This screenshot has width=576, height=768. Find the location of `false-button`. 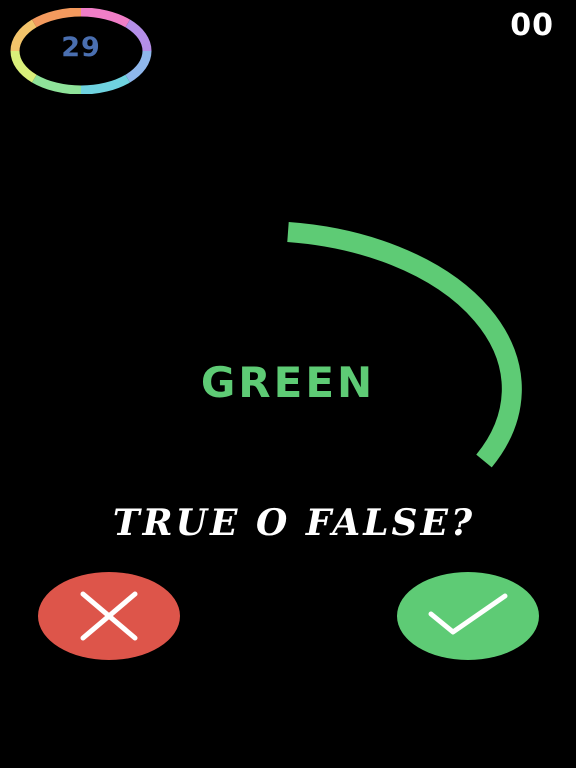

false-button is located at coordinates (109, 616).